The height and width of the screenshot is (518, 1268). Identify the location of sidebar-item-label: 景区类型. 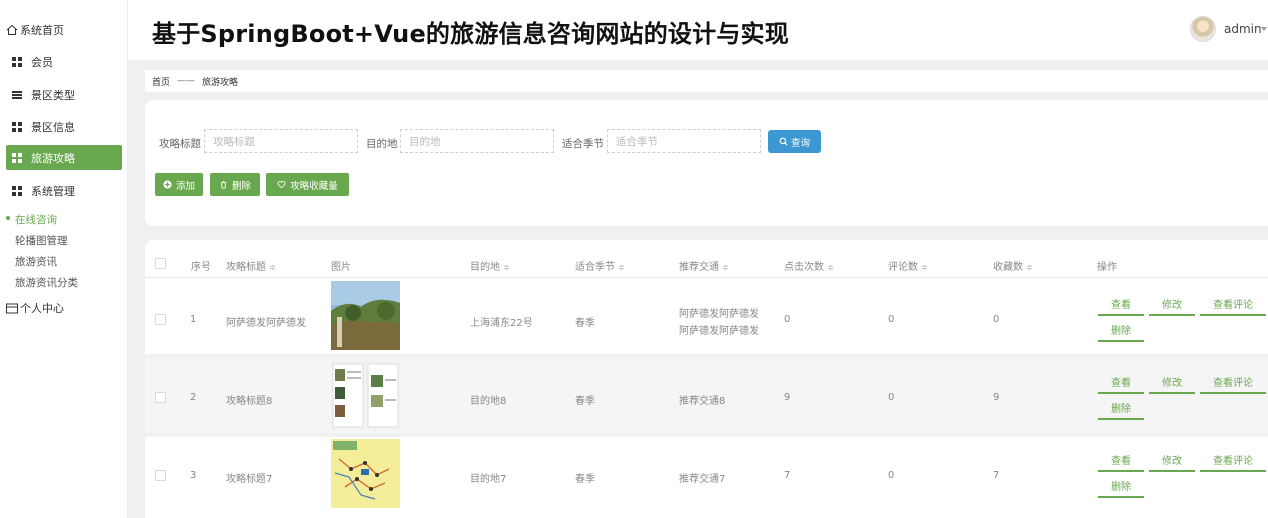
(53, 95).